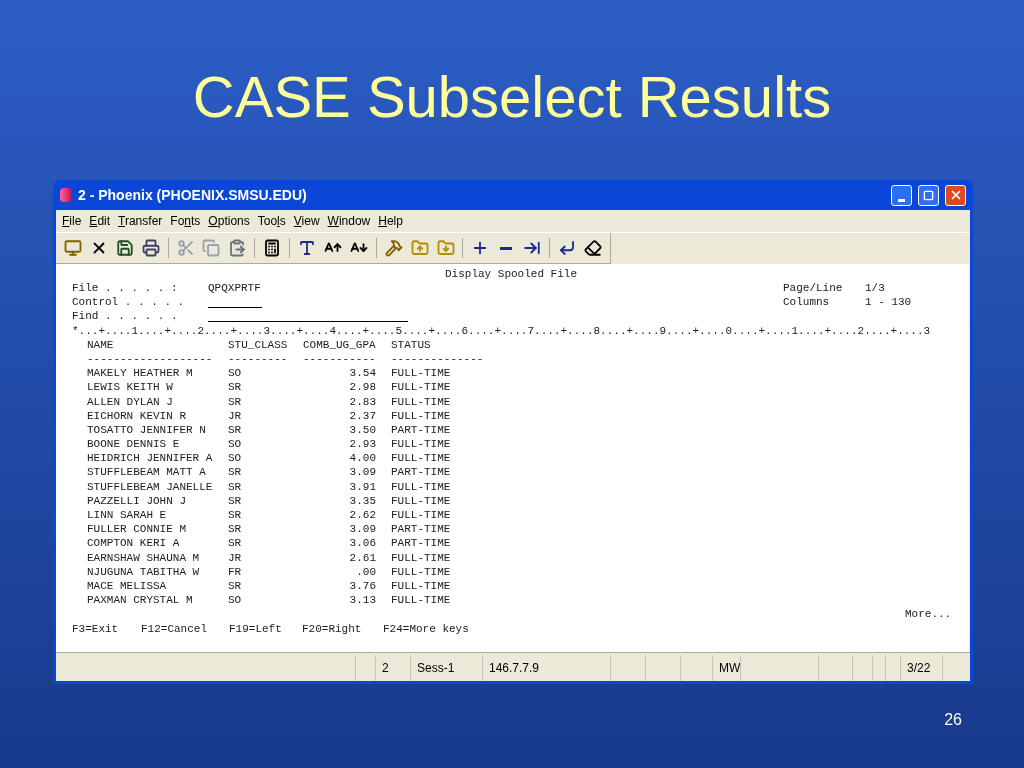 Image resolution: width=1024 pixels, height=768 pixels. What do you see at coordinates (362, 558) in the screenshot?
I see `table-cell-text: 2.61` at bounding box center [362, 558].